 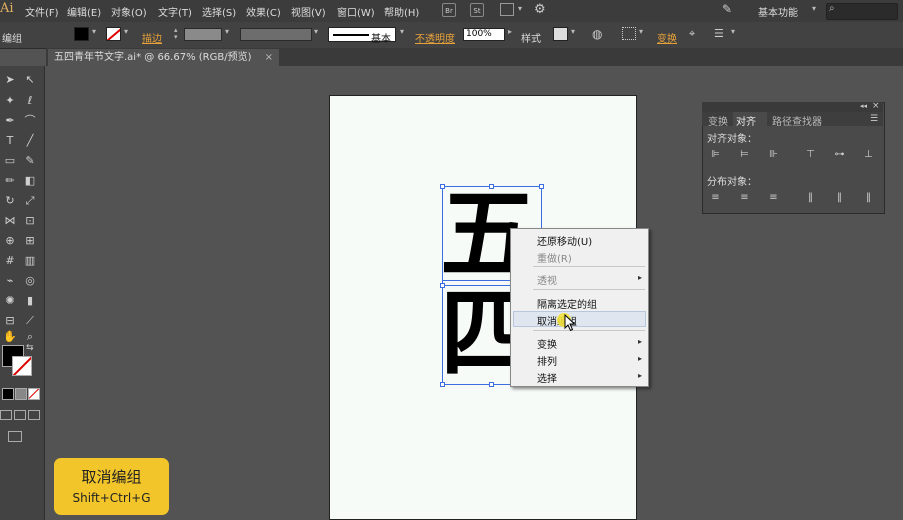 What do you see at coordinates (42, 11) in the screenshot?
I see `menu-file: 文件(F)` at bounding box center [42, 11].